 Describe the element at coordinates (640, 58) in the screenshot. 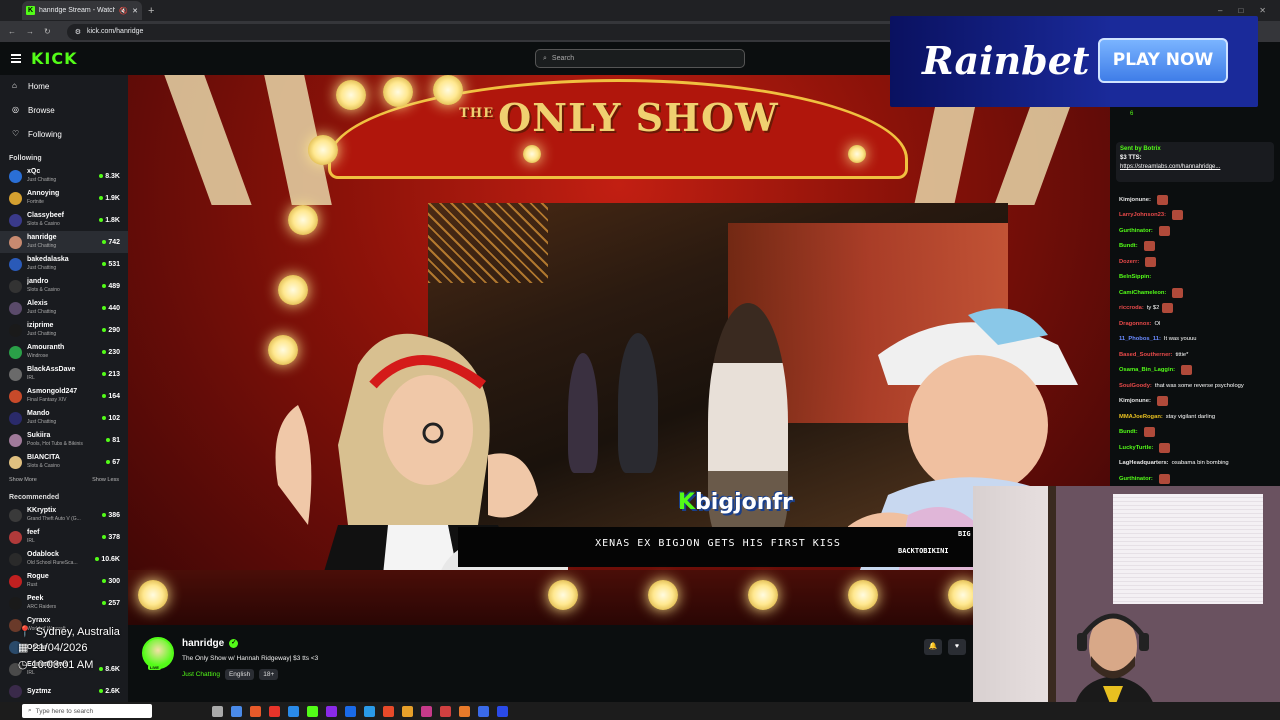

I see `search-input: ⌕ Search` at that location.